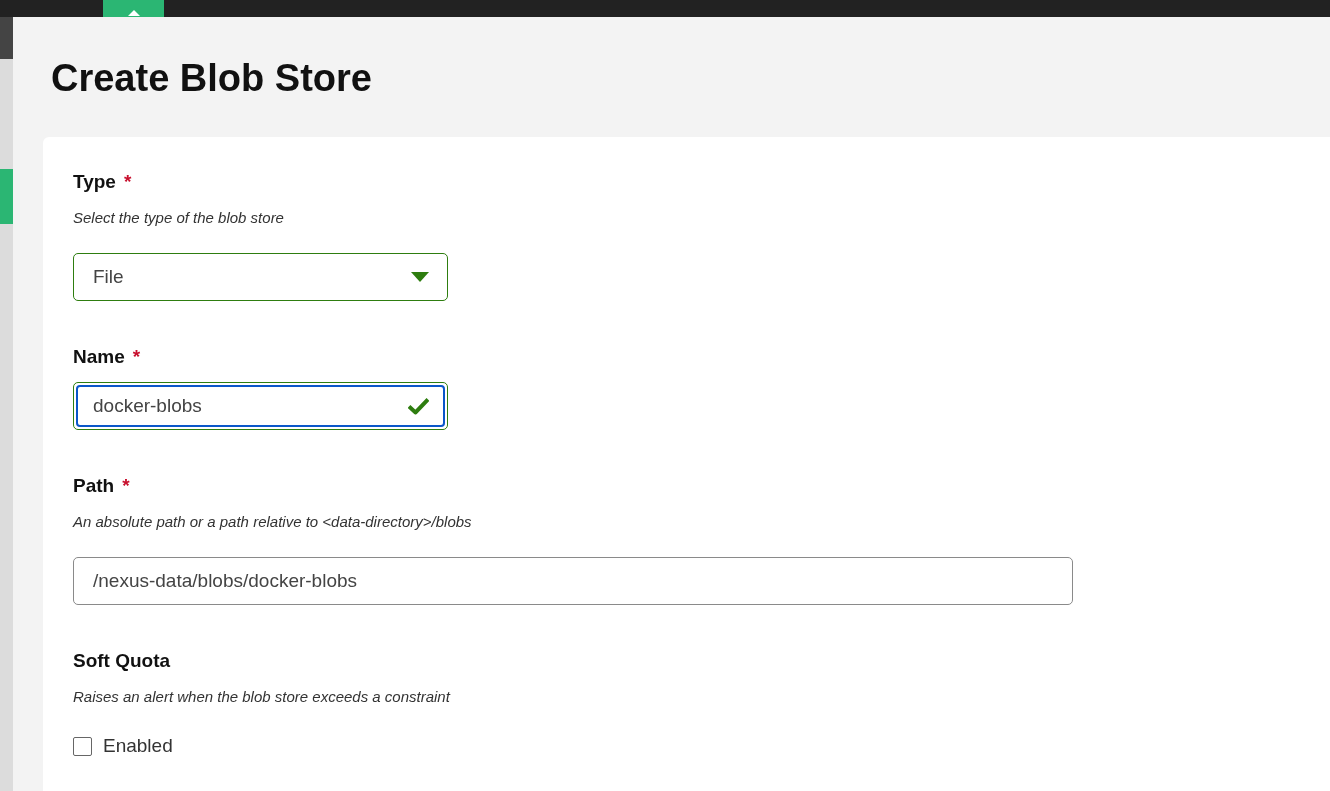  I want to click on field-label: Path, so click(94, 486).